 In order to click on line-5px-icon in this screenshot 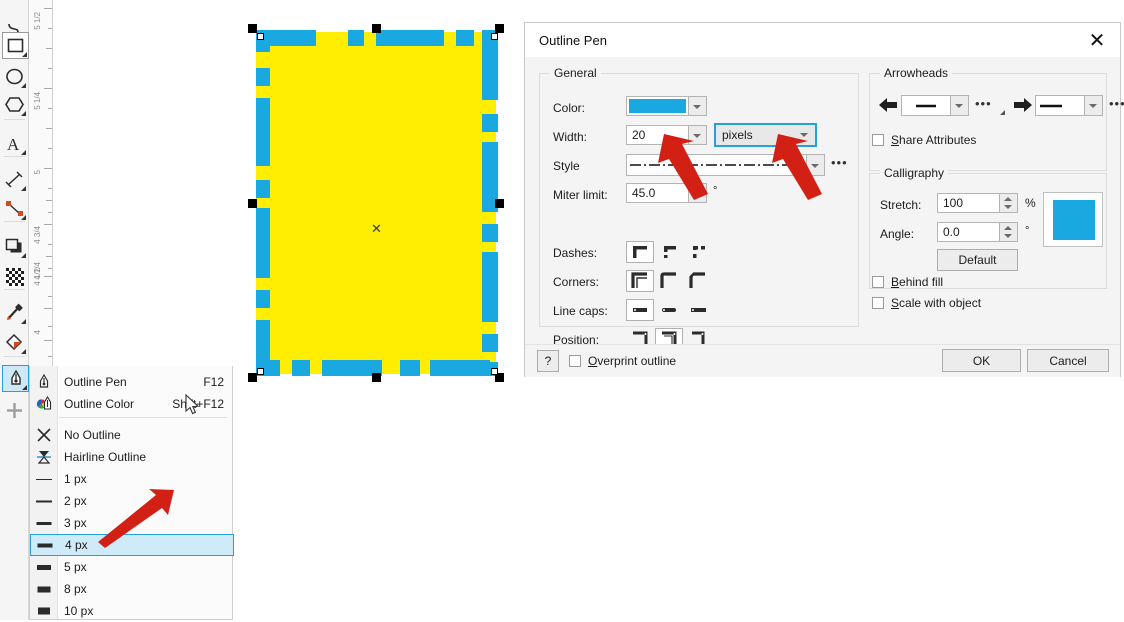, I will do `click(44, 567)`.